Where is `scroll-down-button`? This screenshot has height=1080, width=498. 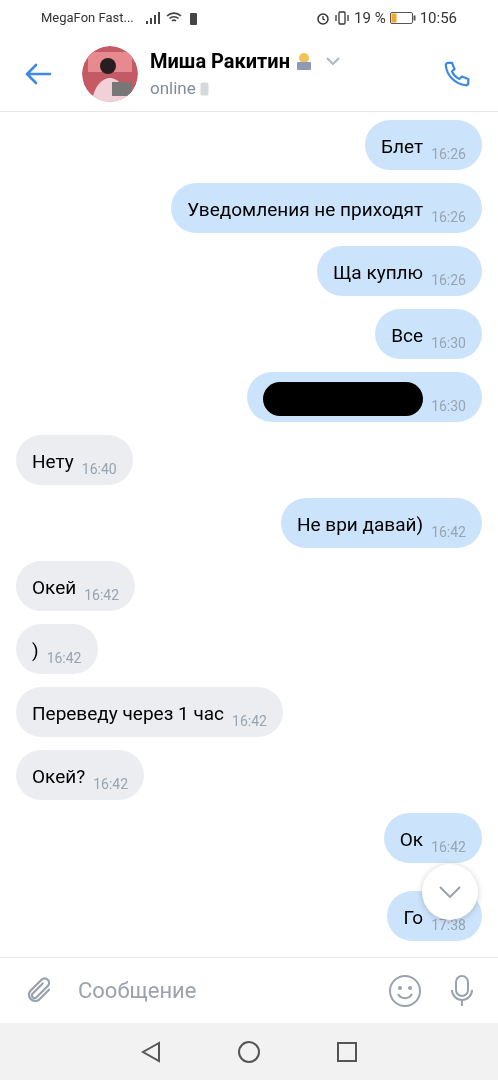
scroll-down-button is located at coordinates (450, 892).